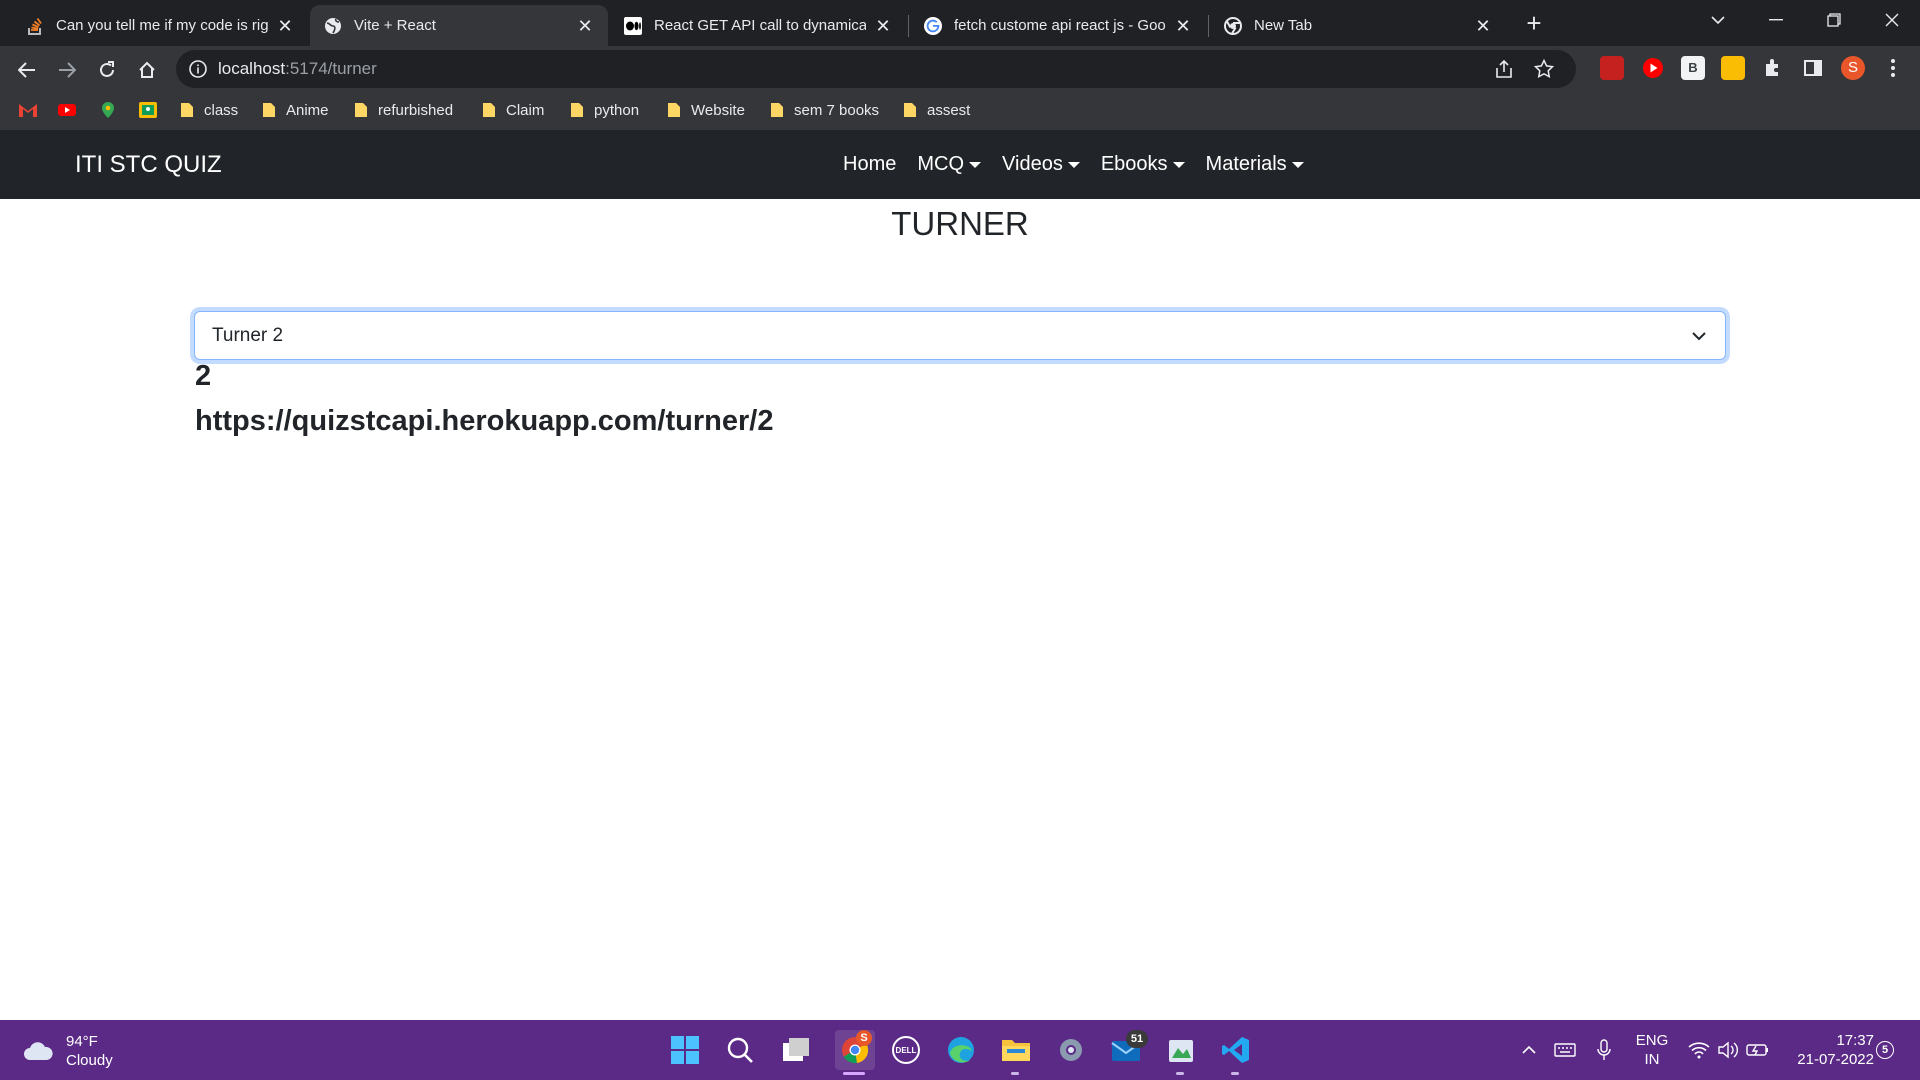  Describe the element at coordinates (1853, 68) in the screenshot. I see `profile-avatar: S` at that location.